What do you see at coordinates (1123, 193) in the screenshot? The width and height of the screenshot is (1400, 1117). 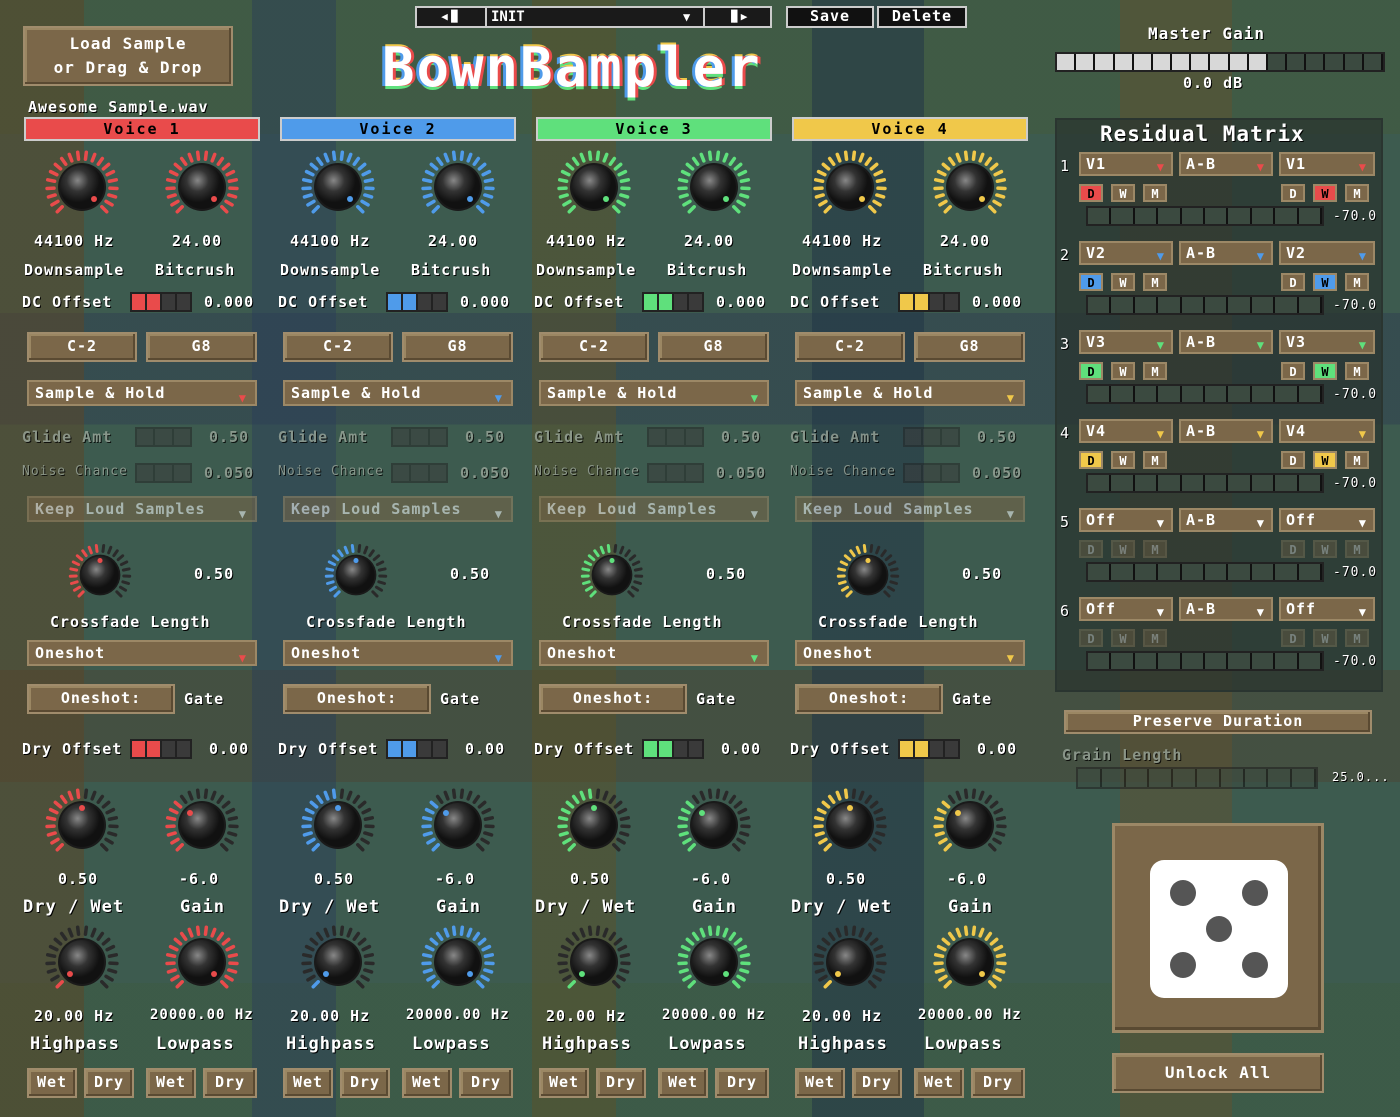 I see `matrix-row-1-a-toggle-w: W` at bounding box center [1123, 193].